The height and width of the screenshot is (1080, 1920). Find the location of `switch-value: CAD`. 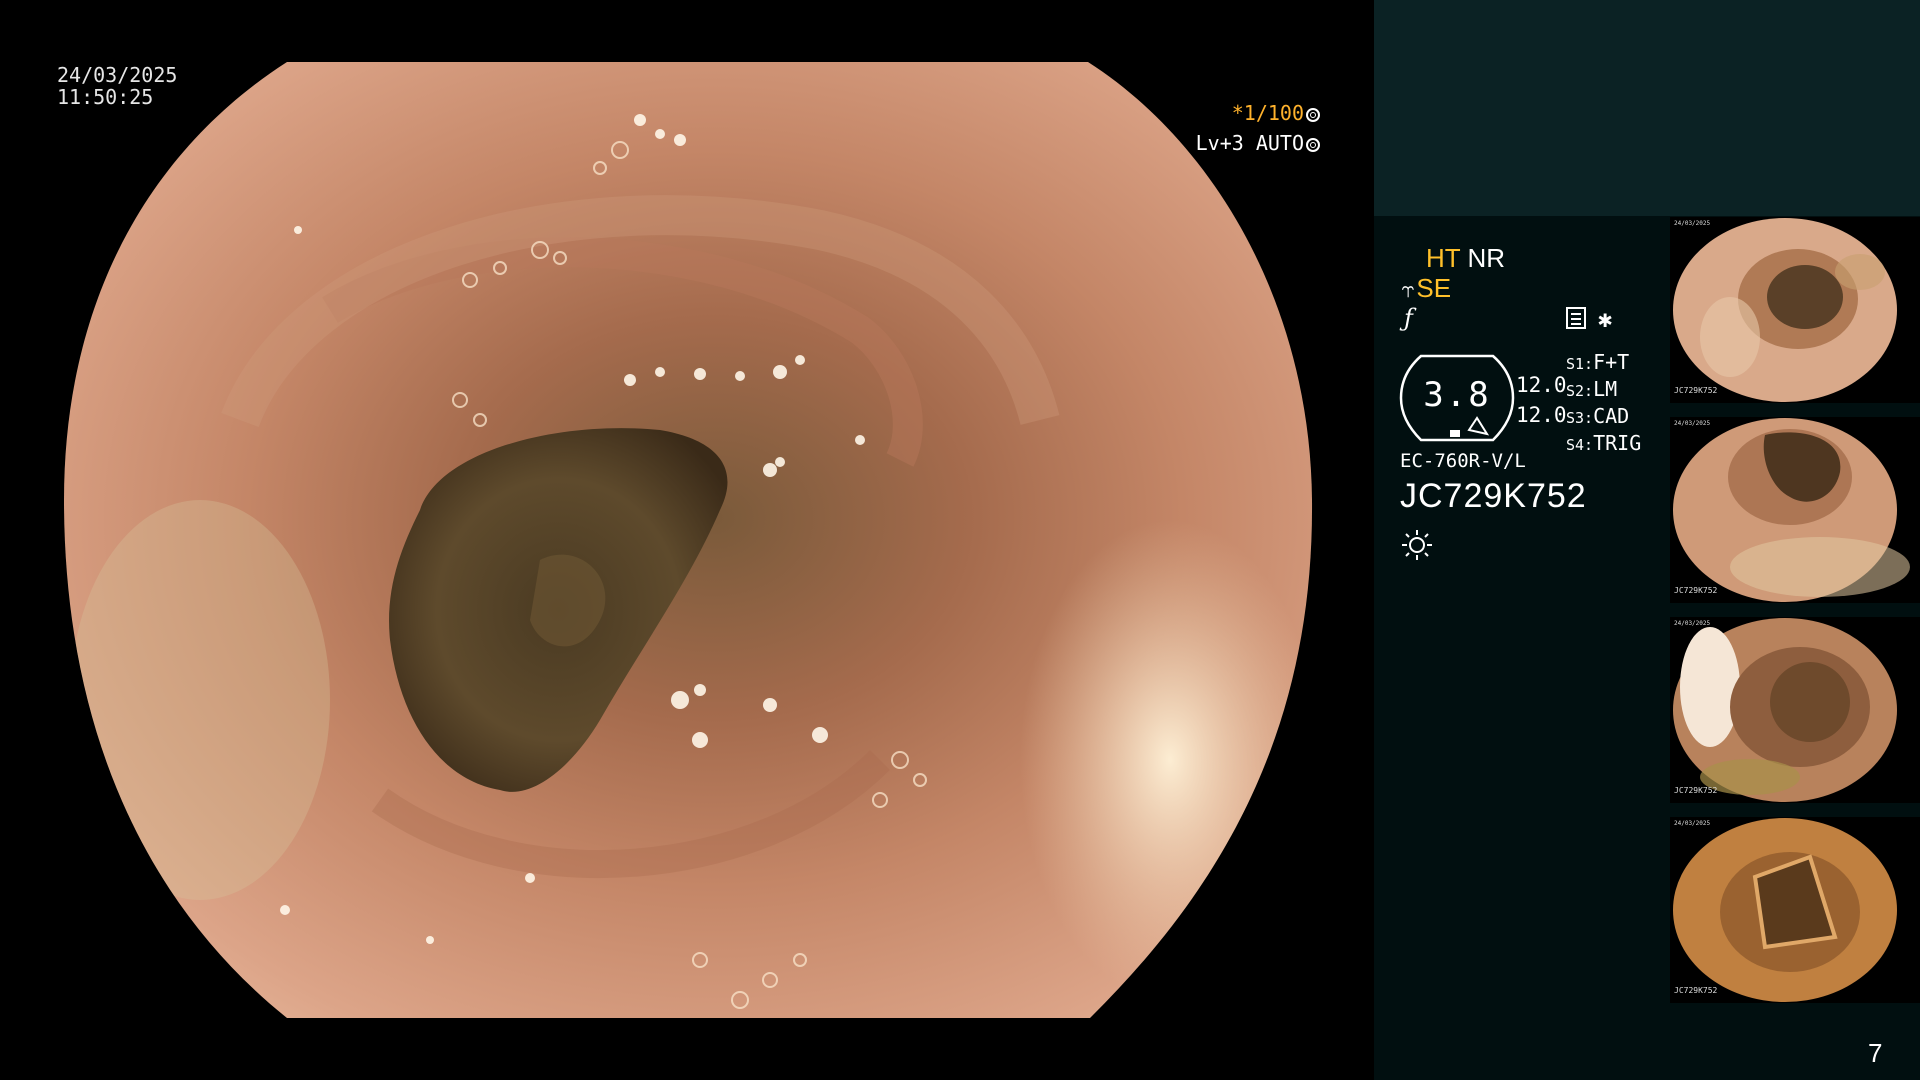

switch-value: CAD is located at coordinates (1611, 416).